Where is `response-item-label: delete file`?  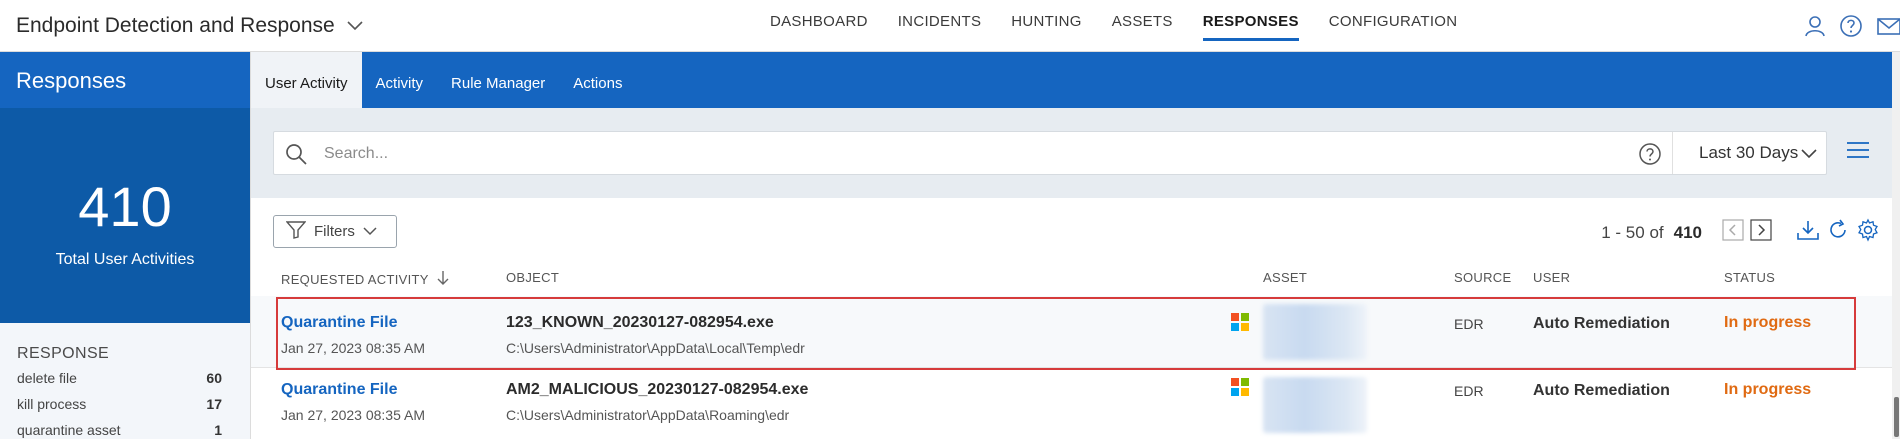 response-item-label: delete file is located at coordinates (47, 378).